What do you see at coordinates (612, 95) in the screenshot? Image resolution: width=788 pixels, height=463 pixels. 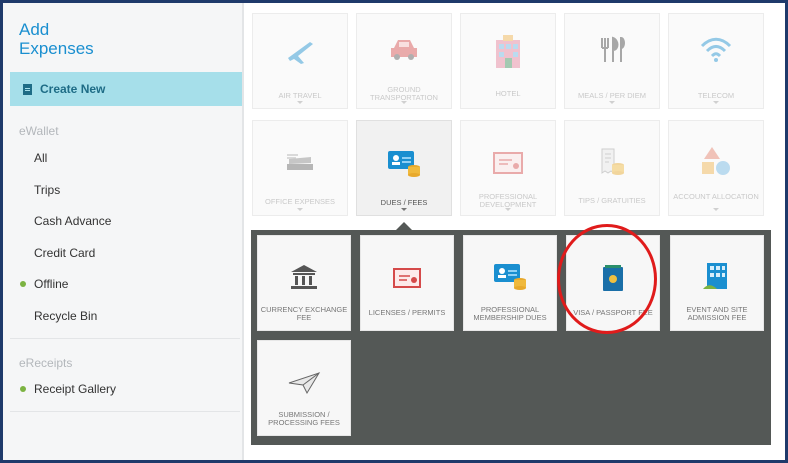 I see `category-label: MEALS / PER DIEM` at bounding box center [612, 95].